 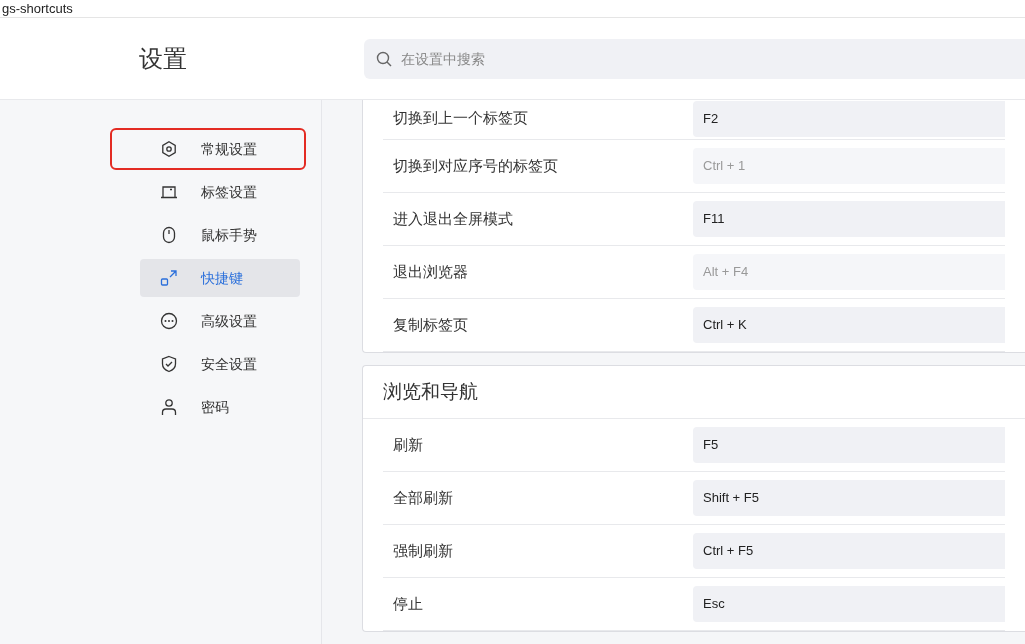 What do you see at coordinates (849, 604) in the screenshot?
I see `shortcut-field: Esc` at bounding box center [849, 604].